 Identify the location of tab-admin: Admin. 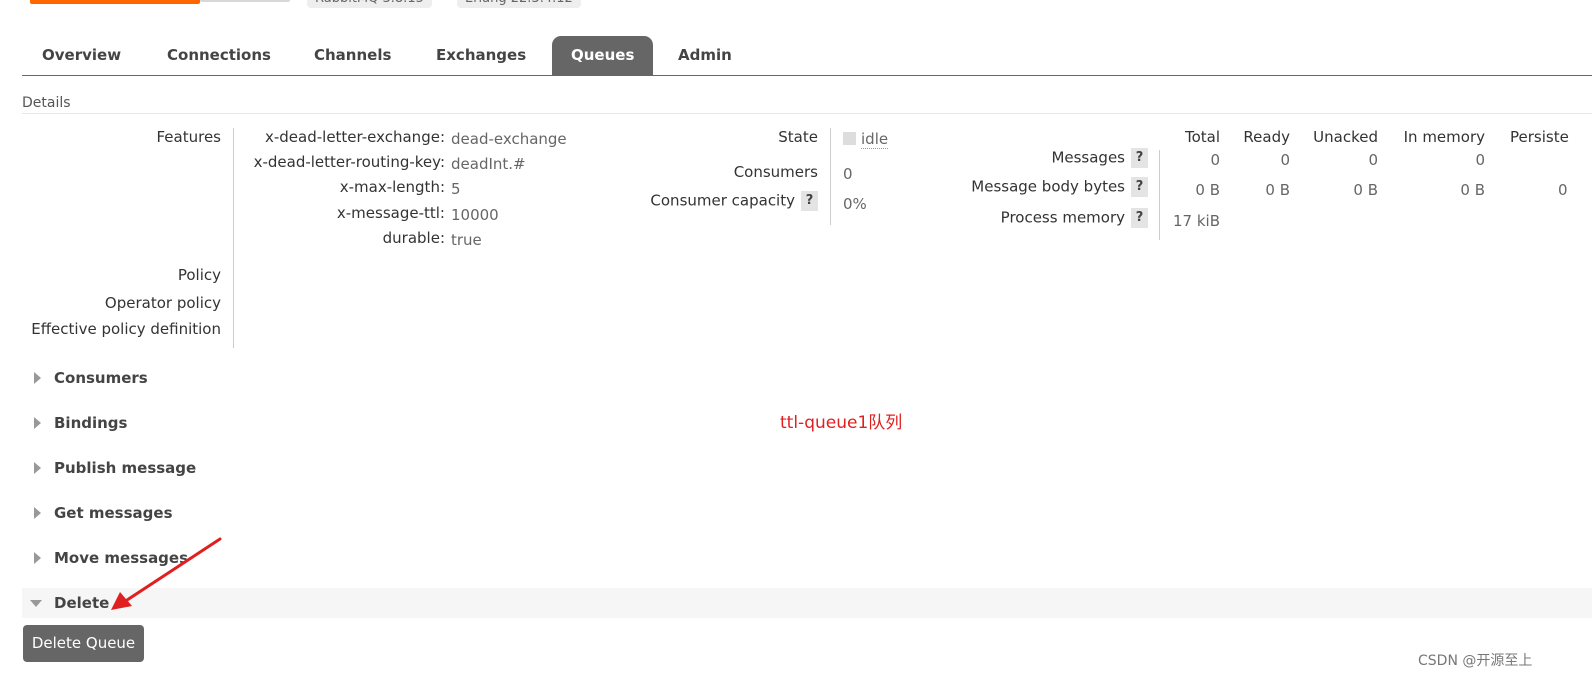
(705, 55).